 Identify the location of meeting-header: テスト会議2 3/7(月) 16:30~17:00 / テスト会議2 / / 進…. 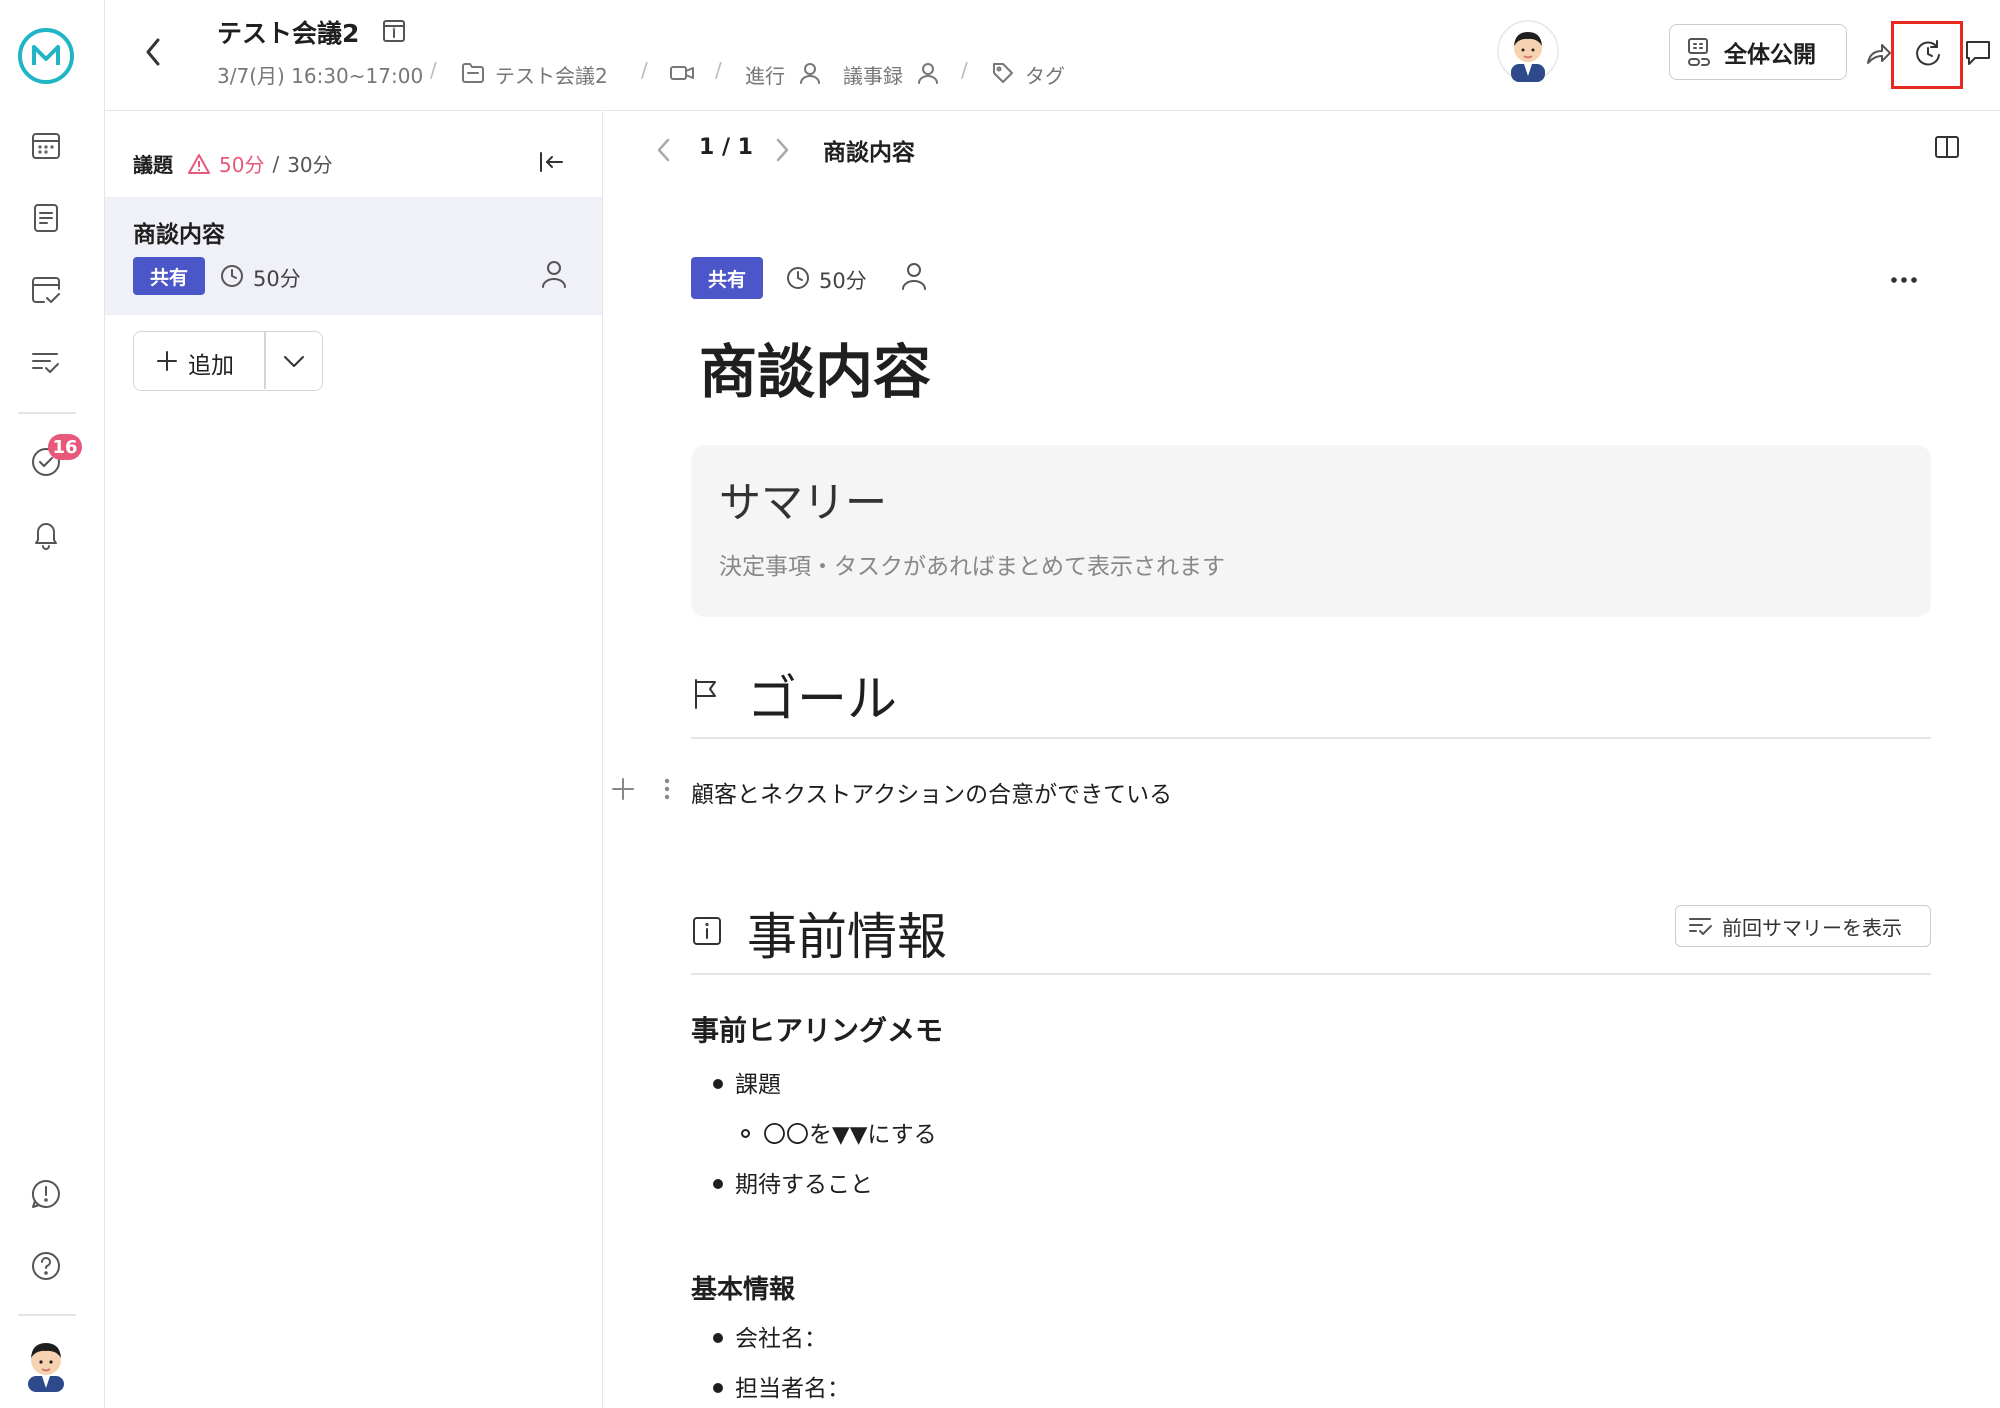
(1052, 55).